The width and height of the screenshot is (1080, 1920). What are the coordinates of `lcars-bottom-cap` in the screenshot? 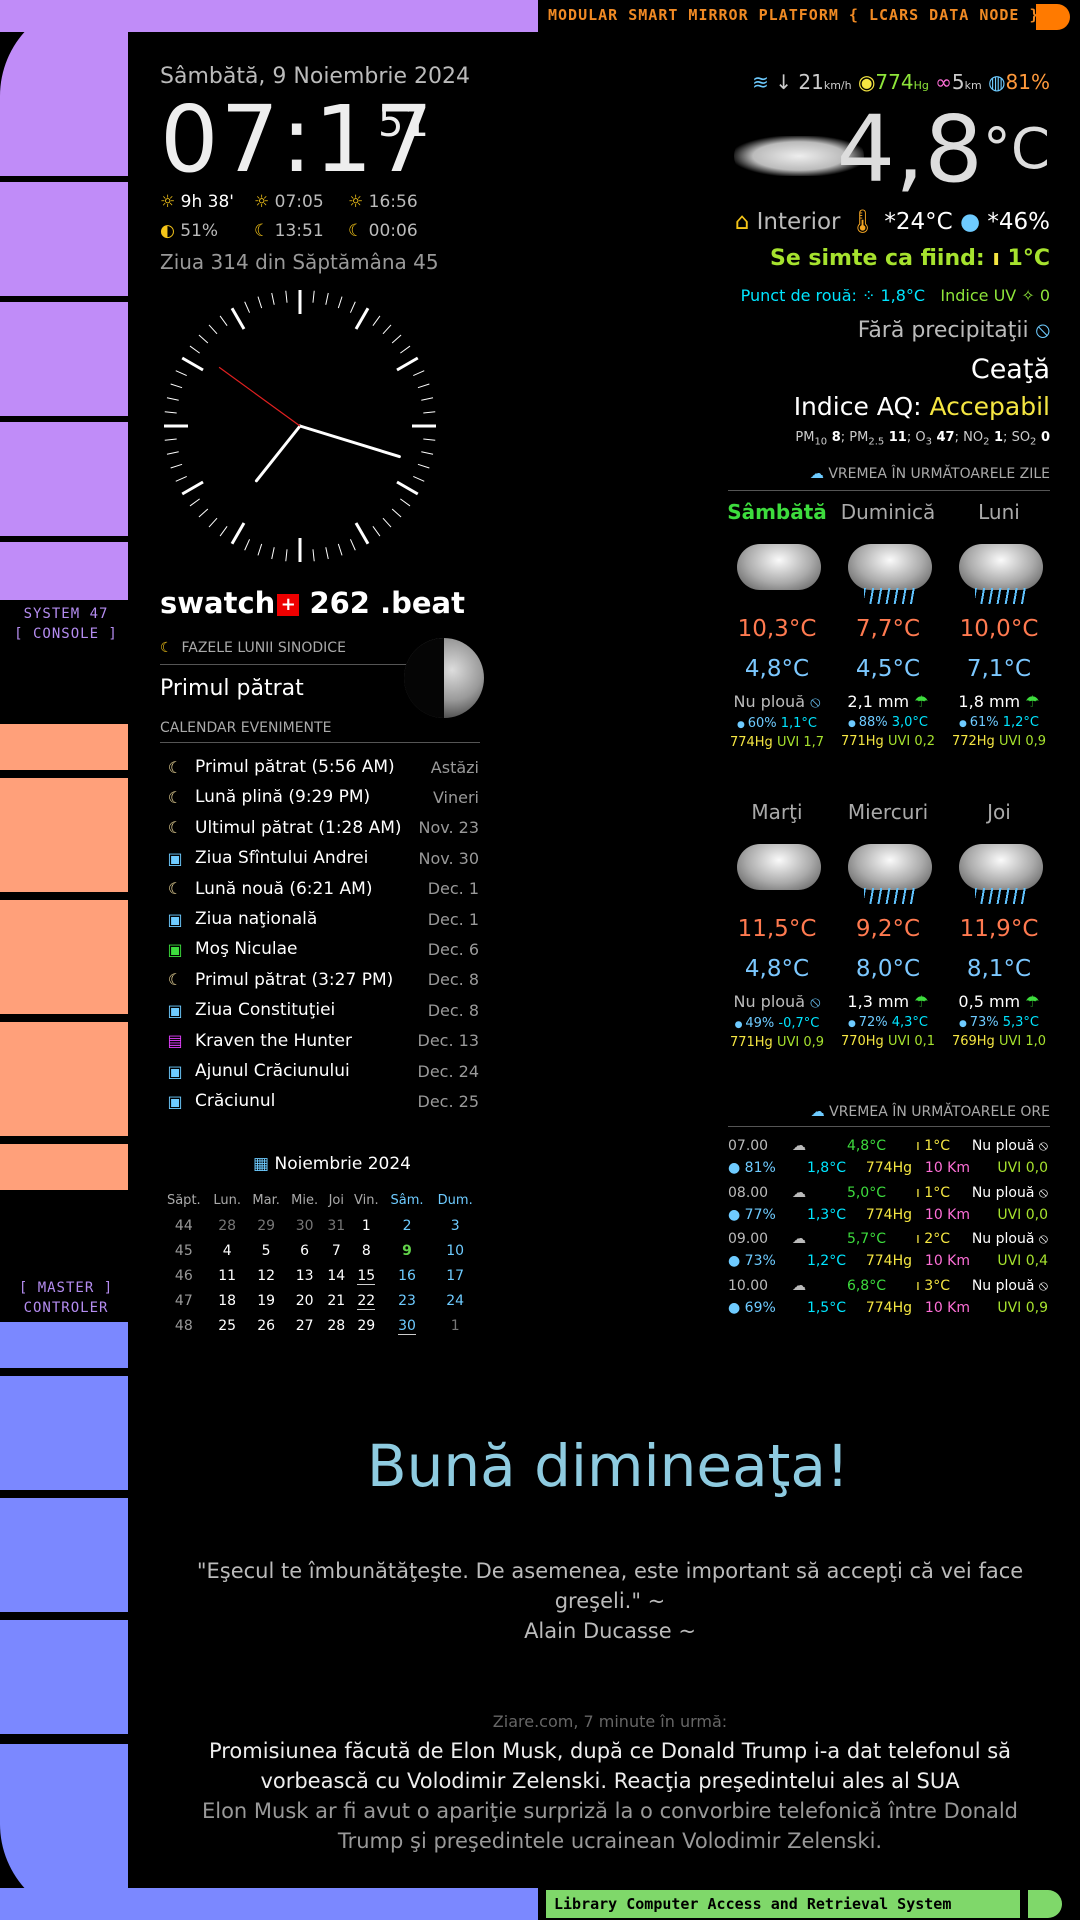 It's located at (1045, 1904).